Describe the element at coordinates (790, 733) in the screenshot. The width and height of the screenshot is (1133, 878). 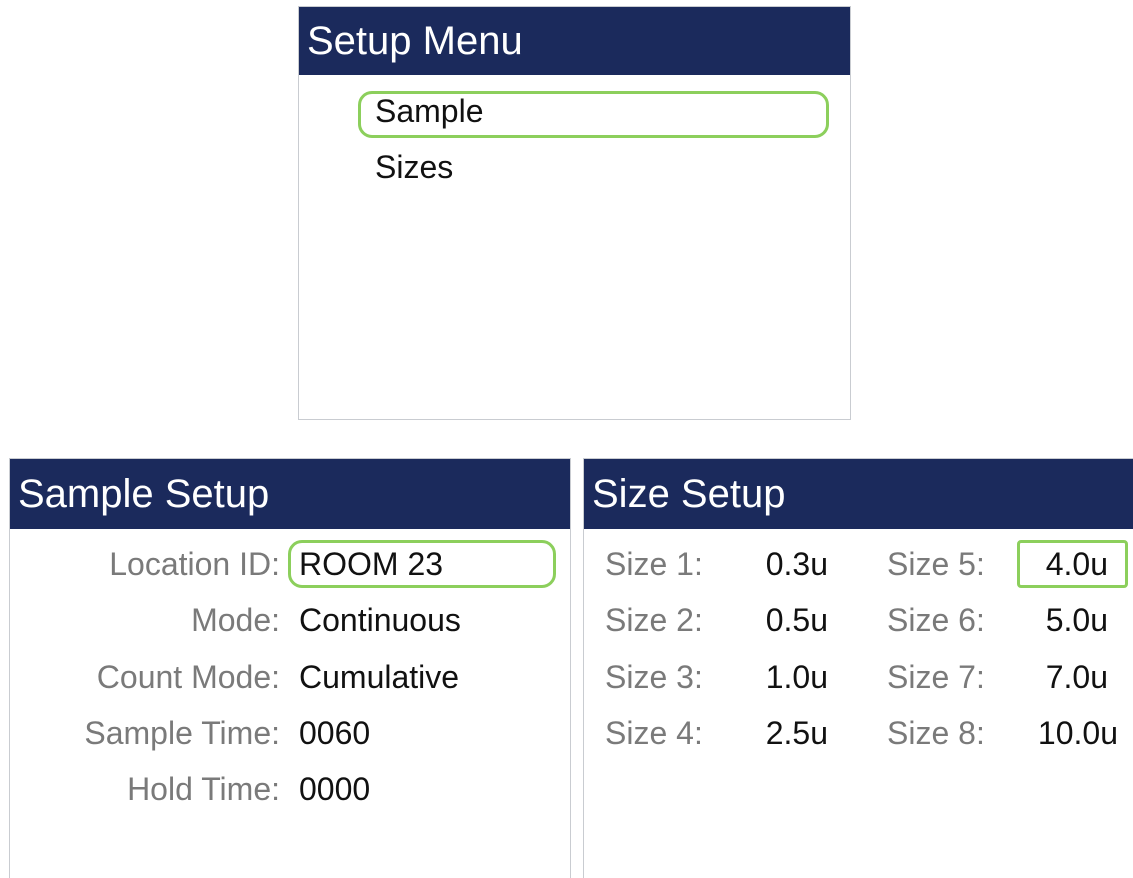
I see `size-4-field: 2.5u` at that location.